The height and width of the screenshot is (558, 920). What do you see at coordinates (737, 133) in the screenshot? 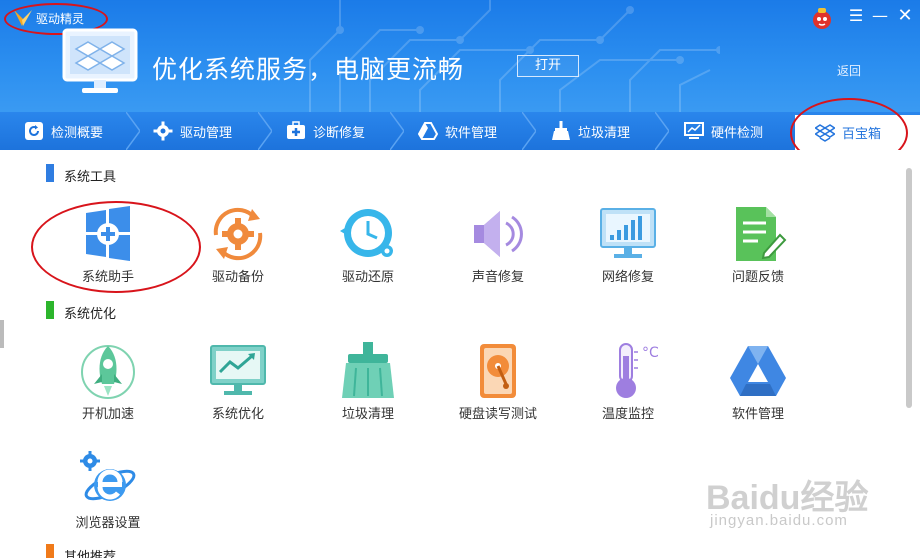
I see `tab-label: 硬件检测` at bounding box center [737, 133].